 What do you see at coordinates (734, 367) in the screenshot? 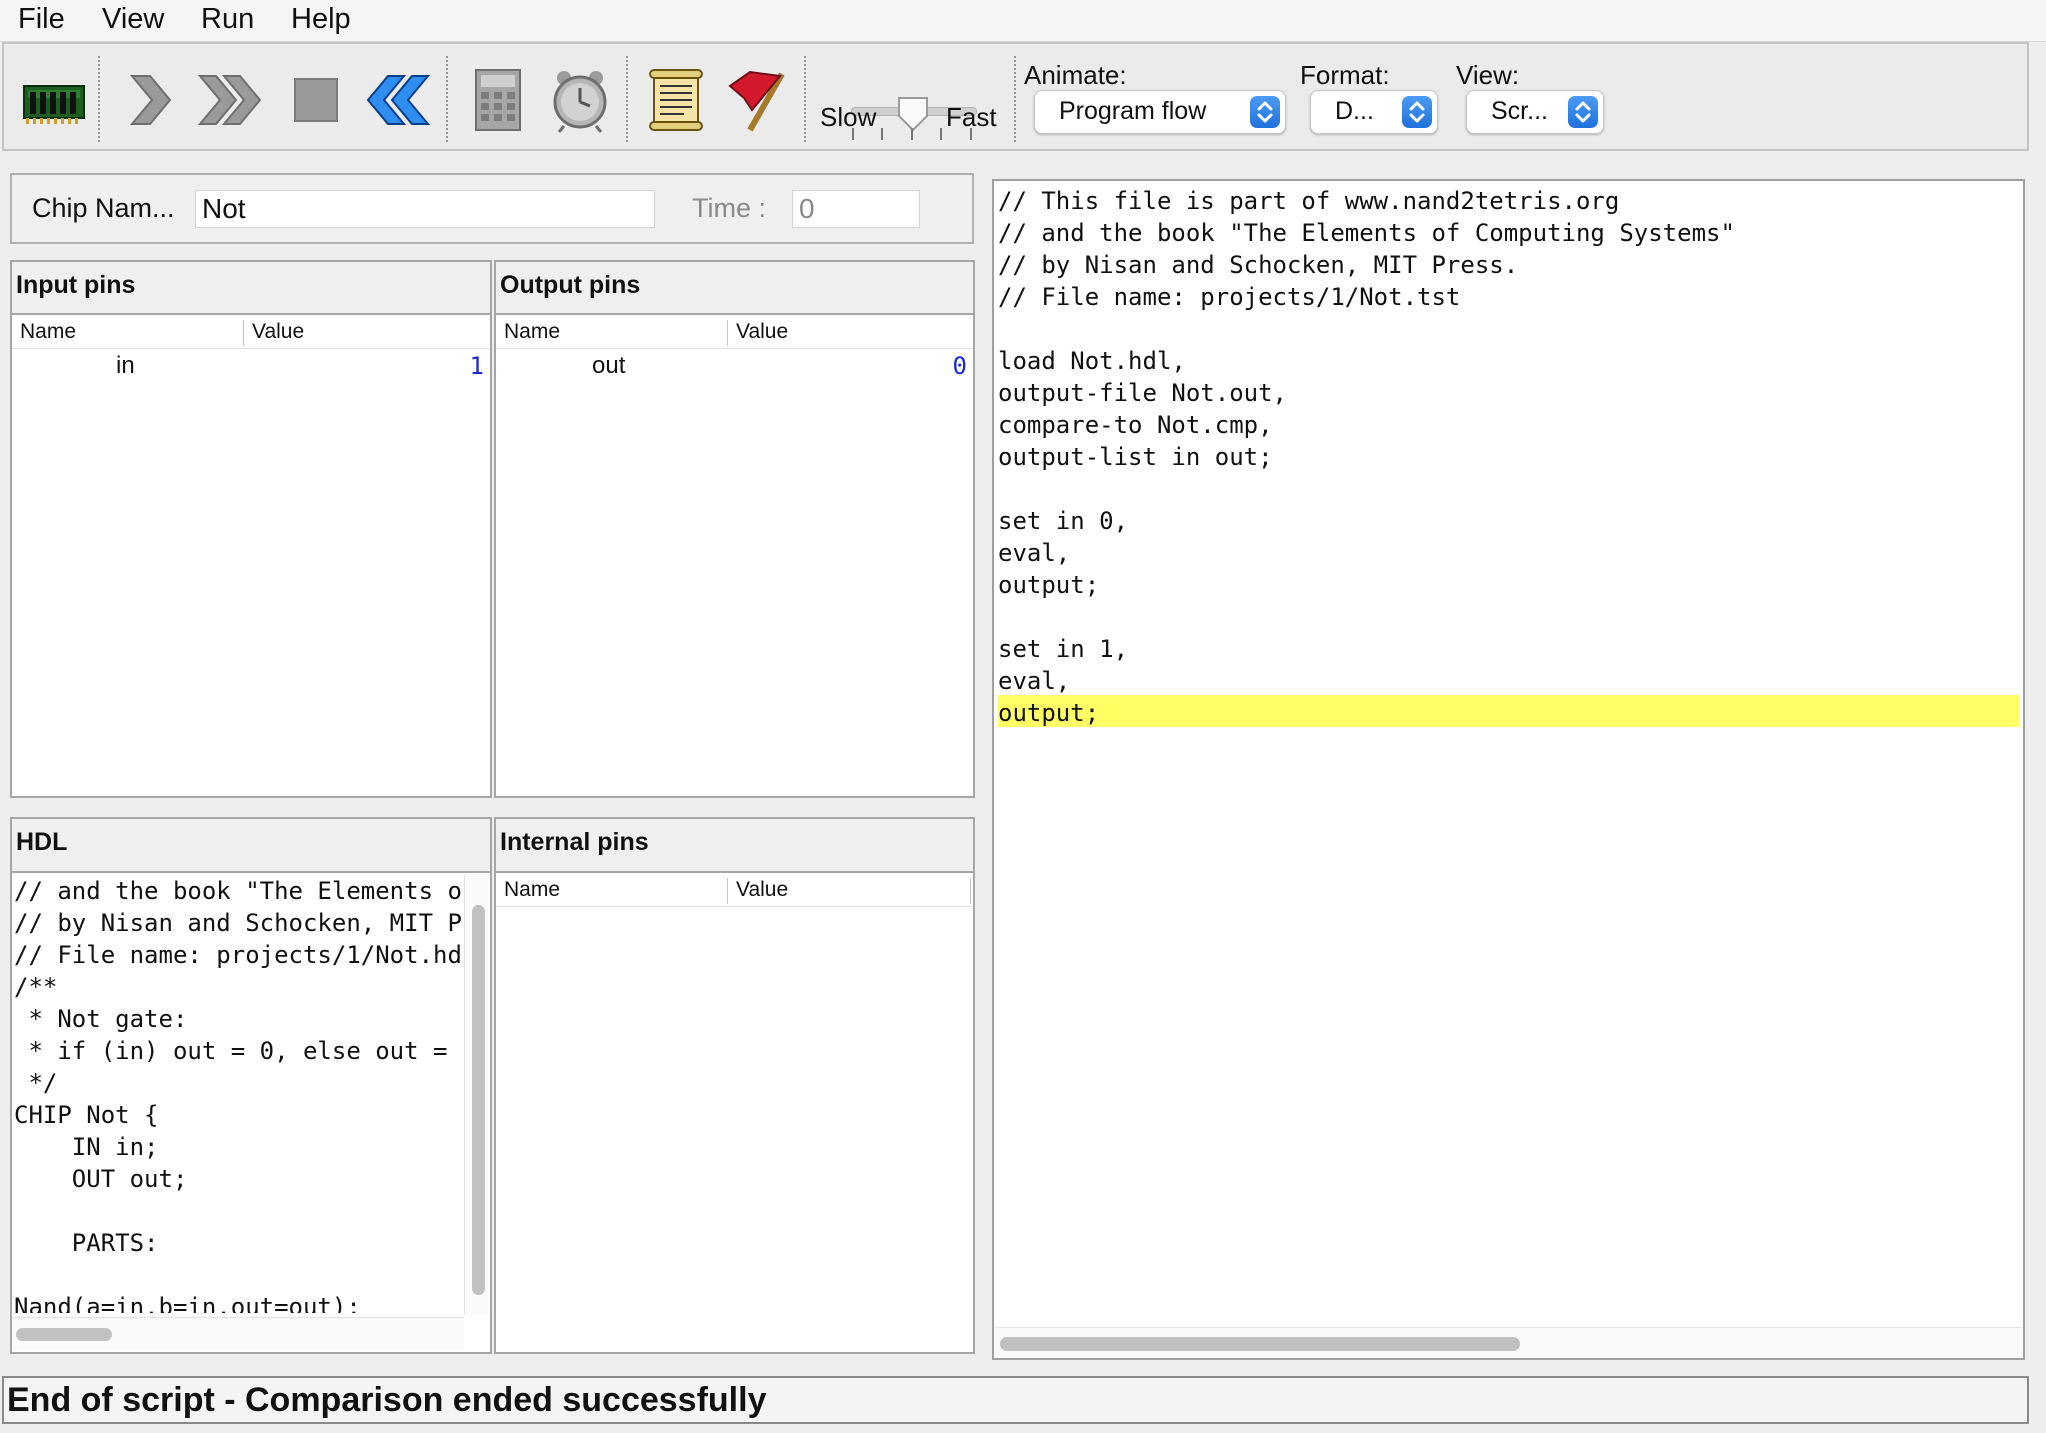
I see `table-row: out 0` at bounding box center [734, 367].